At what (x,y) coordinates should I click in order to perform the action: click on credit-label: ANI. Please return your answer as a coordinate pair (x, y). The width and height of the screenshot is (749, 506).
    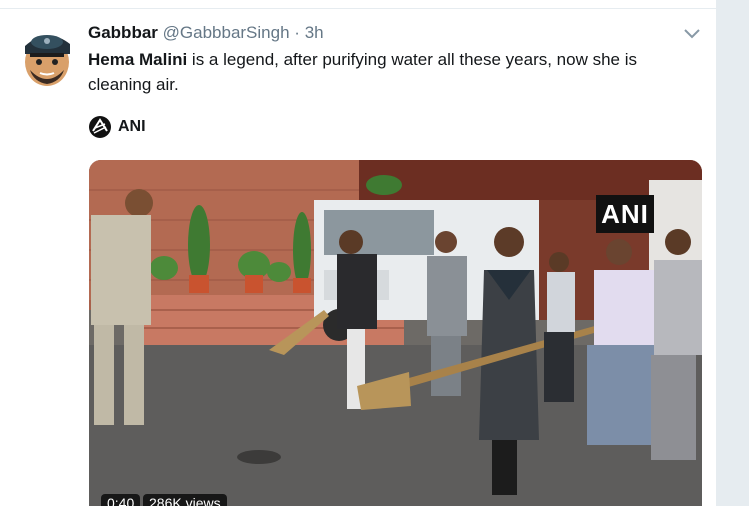
    Looking at the image, I should click on (132, 126).